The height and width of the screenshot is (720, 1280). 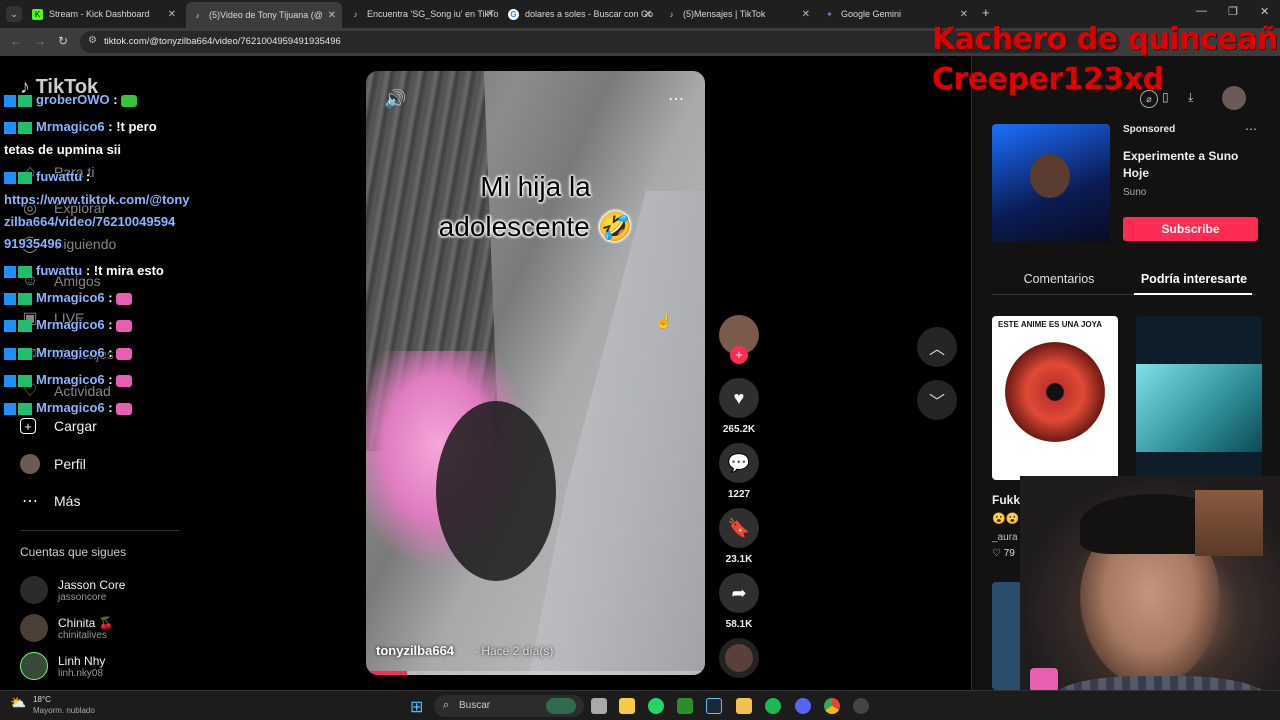 What do you see at coordinates (89, 221) in the screenshot?
I see `chat-link: zilba664/video/76210049594` at bounding box center [89, 221].